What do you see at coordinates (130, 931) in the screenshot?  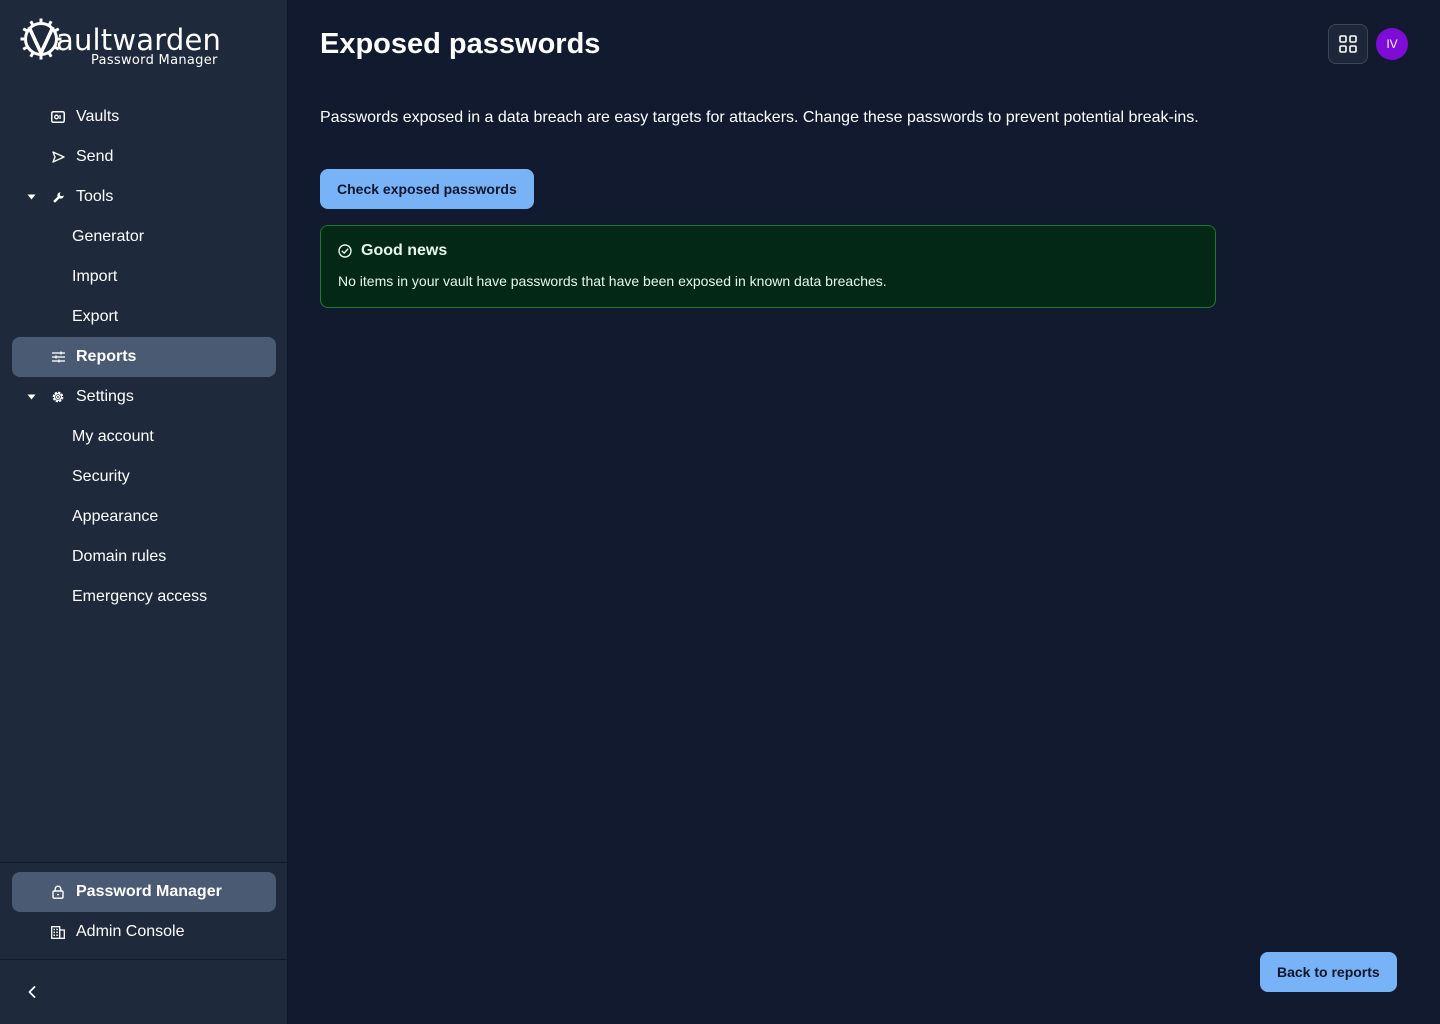 I see `product-label: Admin Console` at bounding box center [130, 931].